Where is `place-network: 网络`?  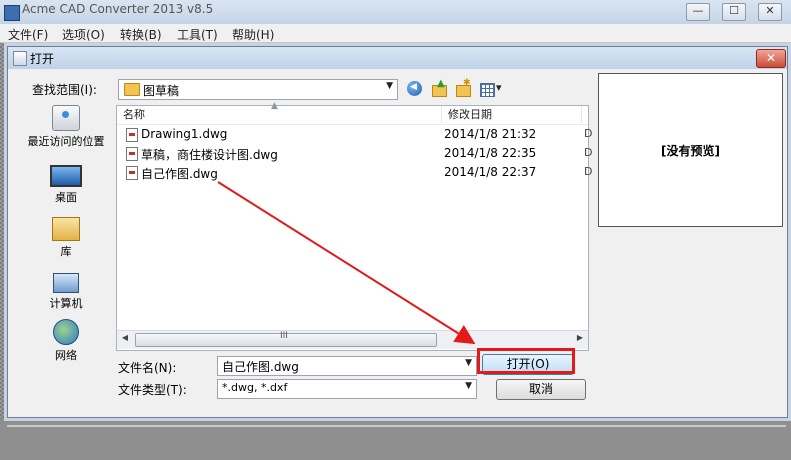
place-network: 网络 is located at coordinates (66, 341).